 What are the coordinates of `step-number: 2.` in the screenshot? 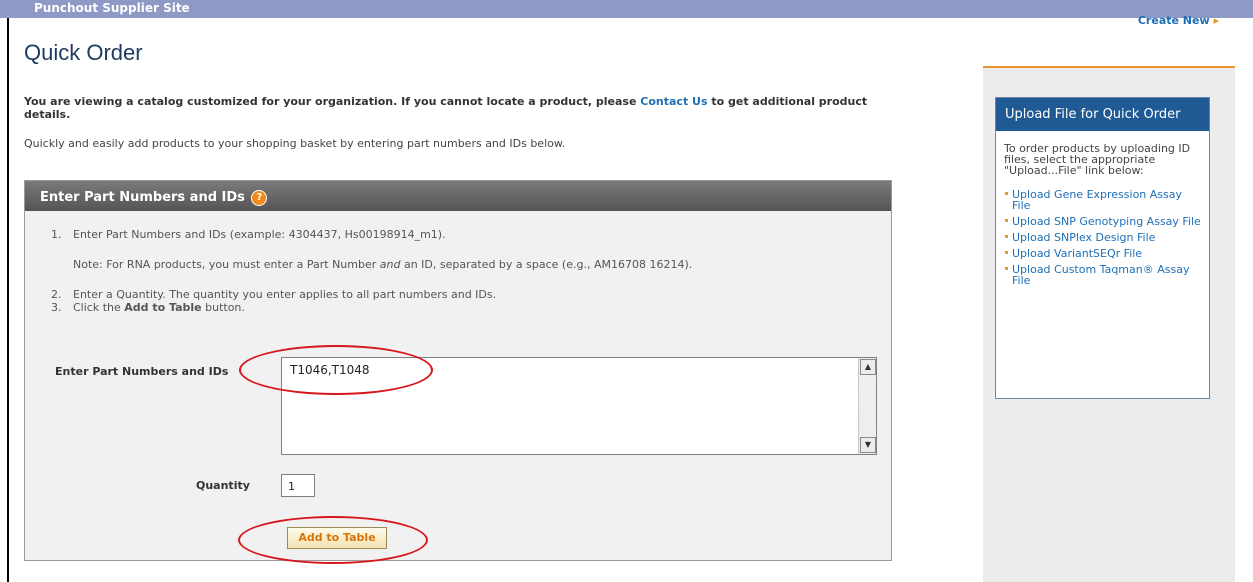 It's located at (56, 294).